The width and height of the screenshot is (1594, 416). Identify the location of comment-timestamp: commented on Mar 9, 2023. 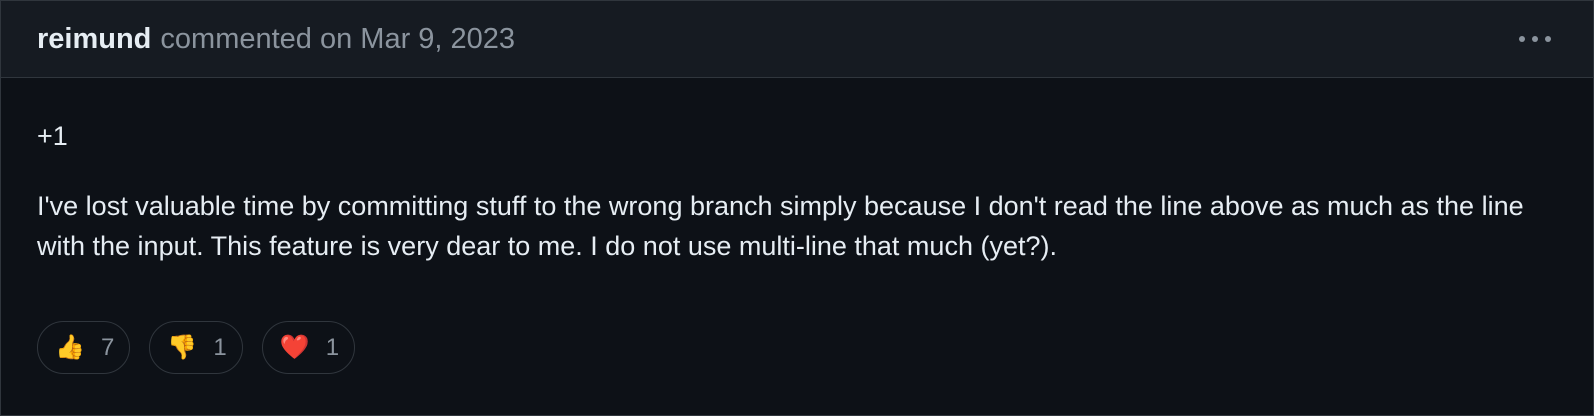
(337, 39).